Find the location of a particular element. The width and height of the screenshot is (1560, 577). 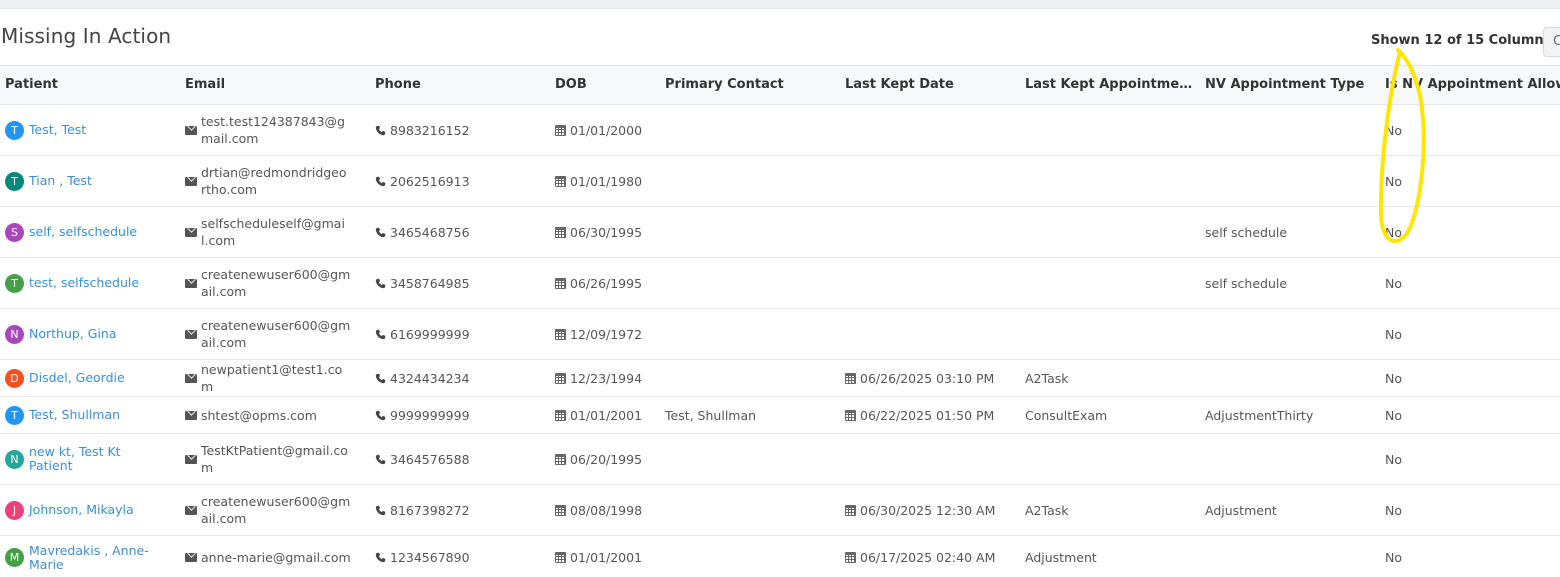

phone-text: 9999999999 is located at coordinates (430, 415).